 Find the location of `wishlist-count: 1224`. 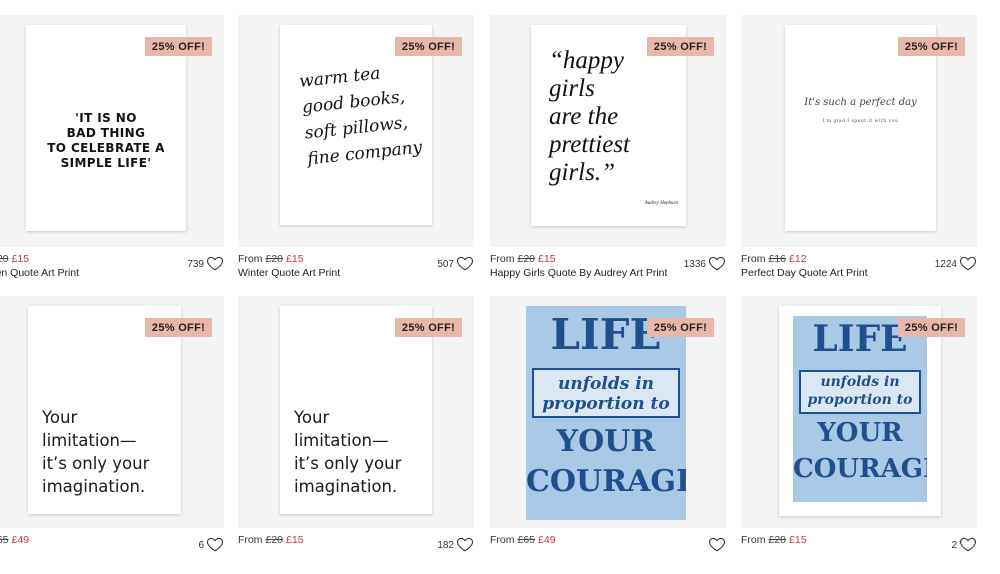

wishlist-count: 1224 is located at coordinates (945, 264).